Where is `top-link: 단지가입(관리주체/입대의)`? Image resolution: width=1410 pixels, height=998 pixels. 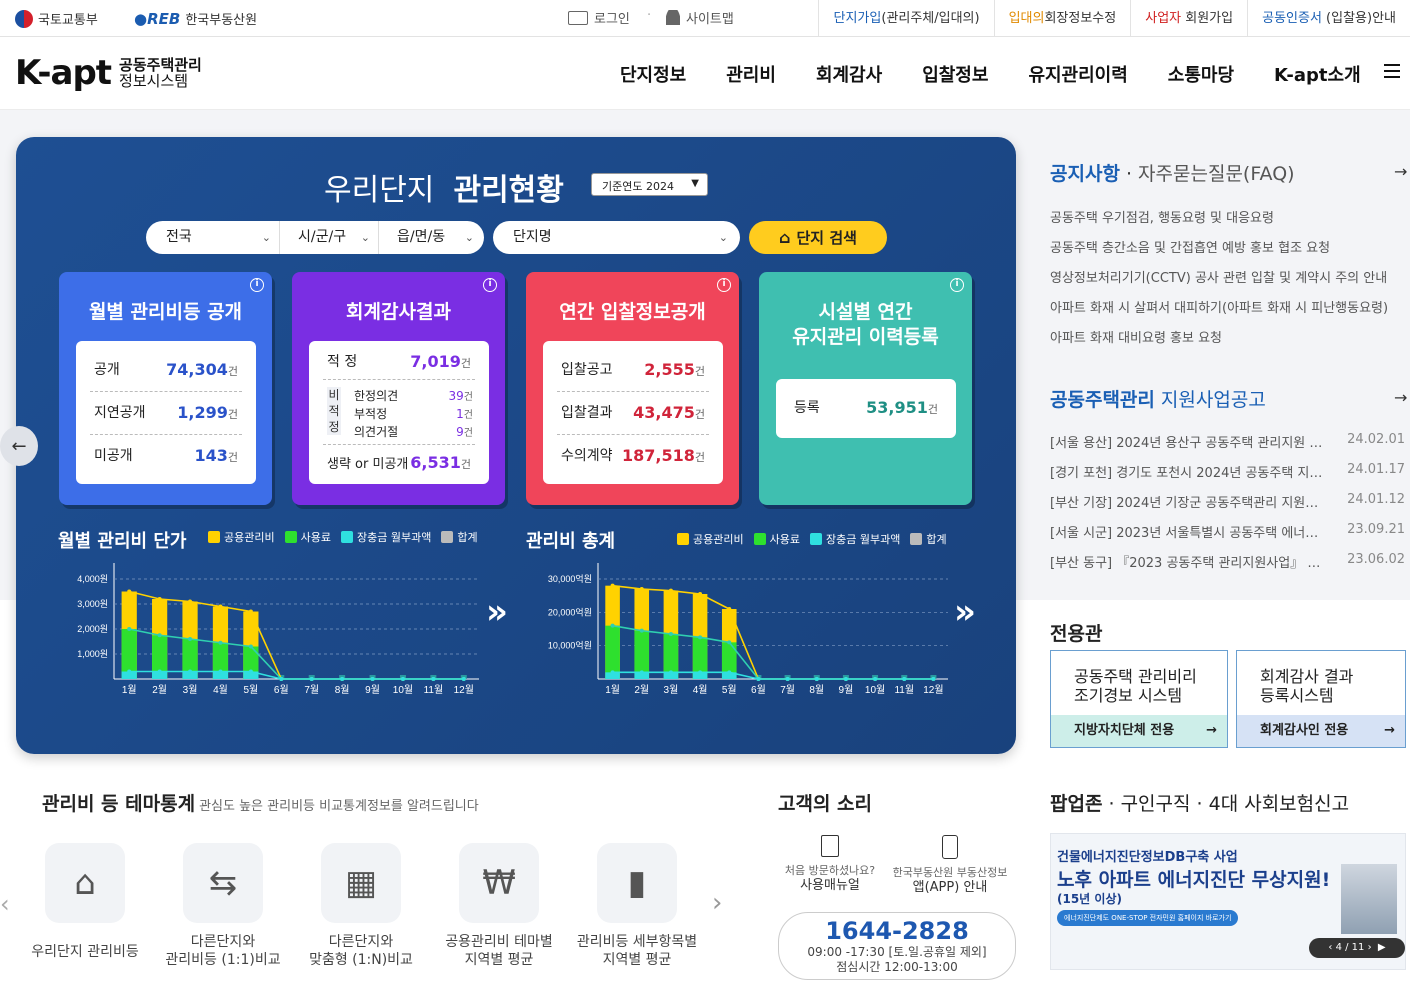 top-link: 단지가입(관리주체/입대의) is located at coordinates (905, 18).